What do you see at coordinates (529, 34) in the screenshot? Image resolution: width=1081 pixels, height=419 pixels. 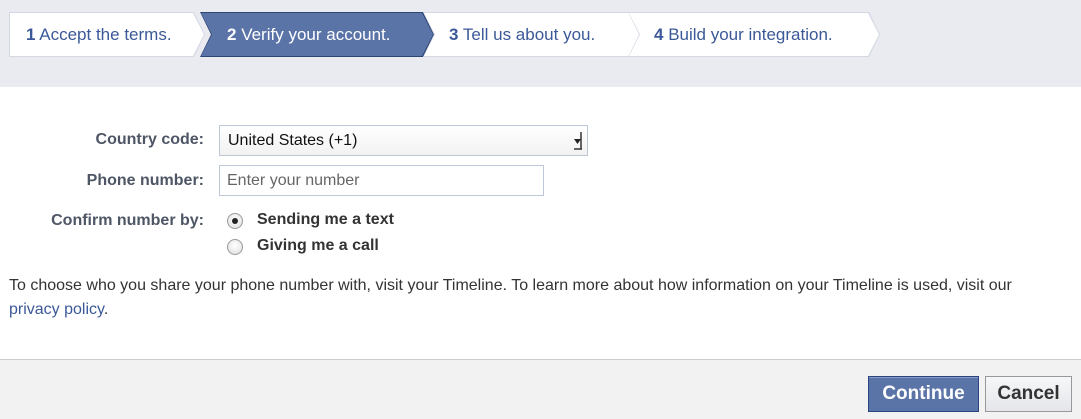 I see `step-label: Tell us about you.` at bounding box center [529, 34].